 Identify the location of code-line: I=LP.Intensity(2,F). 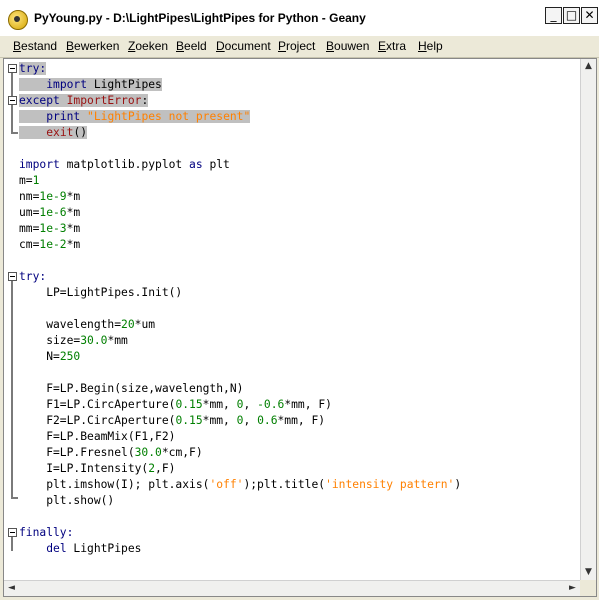
(240, 469).